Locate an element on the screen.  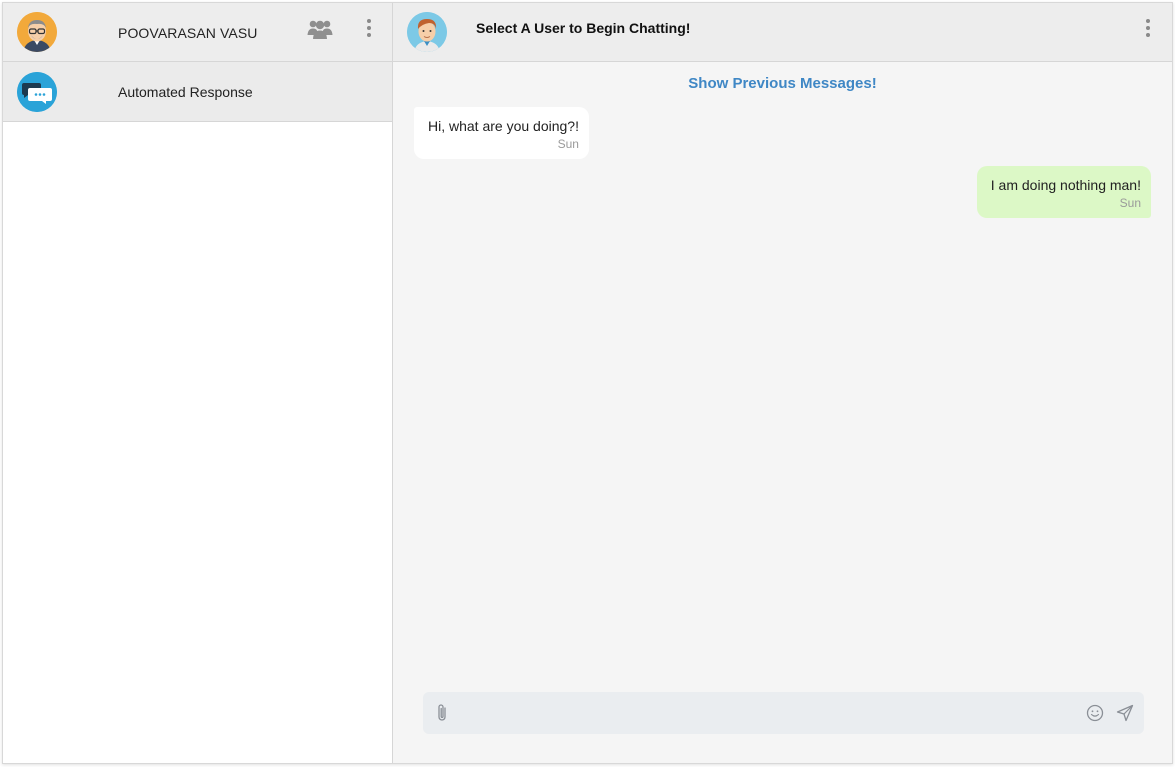
contact-avatar is located at coordinates (427, 32).